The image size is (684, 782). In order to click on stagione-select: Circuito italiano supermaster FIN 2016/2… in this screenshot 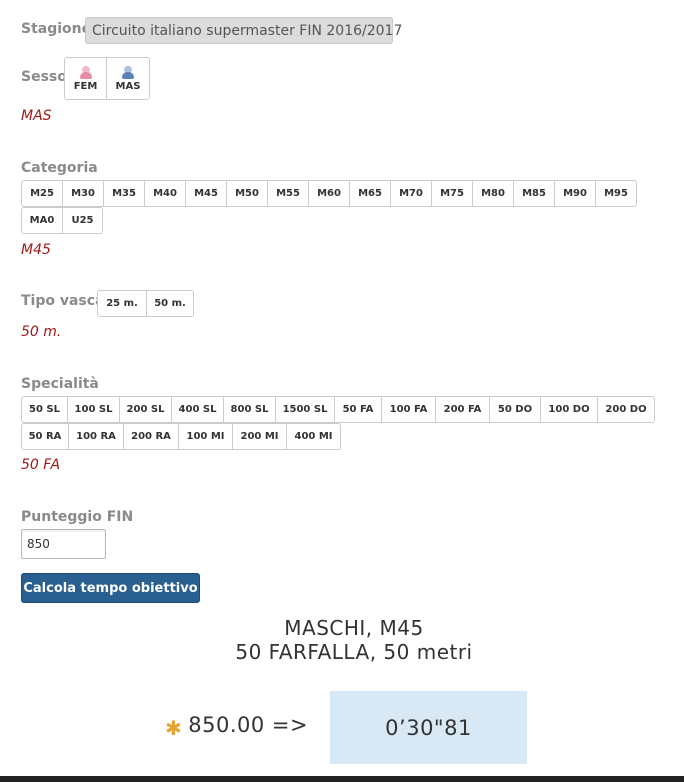, I will do `click(243, 30)`.